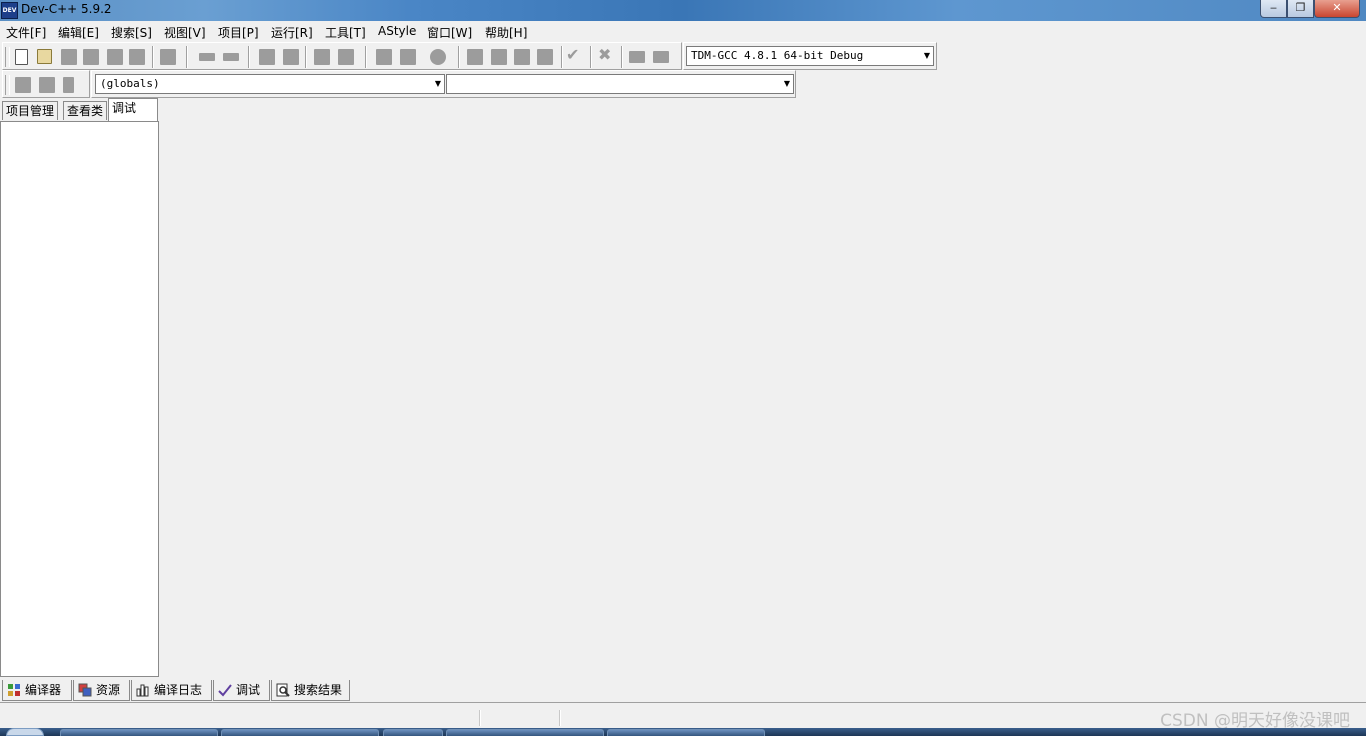  Describe the element at coordinates (9, 10) in the screenshot. I see `app-icon: DEV` at that location.